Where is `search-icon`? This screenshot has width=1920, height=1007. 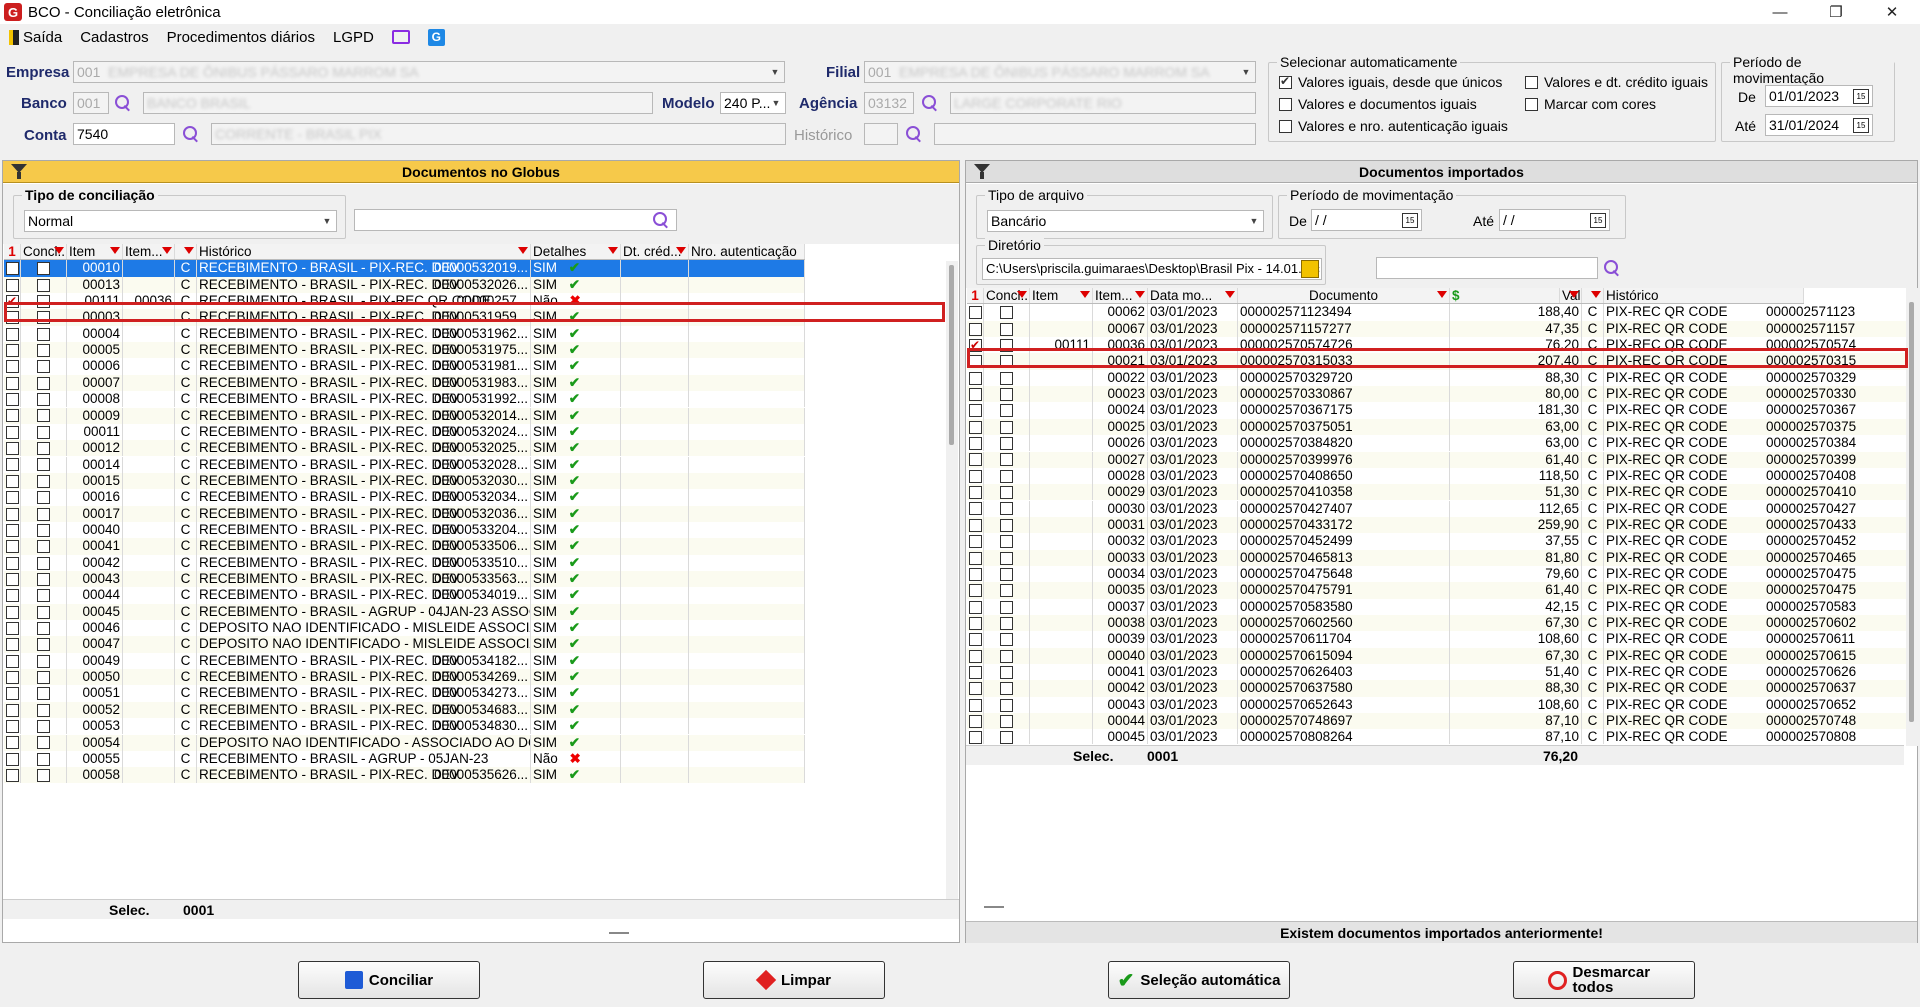 search-icon is located at coordinates (914, 134).